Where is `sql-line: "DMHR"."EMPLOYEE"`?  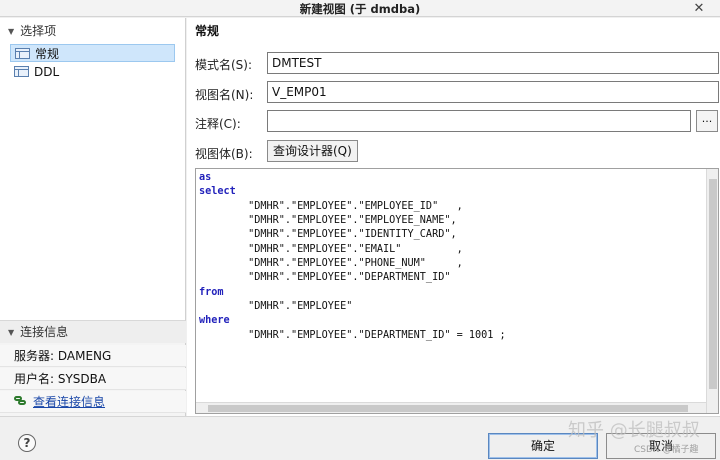 sql-line: "DMHR"."EMPLOYEE" is located at coordinates (276, 307).